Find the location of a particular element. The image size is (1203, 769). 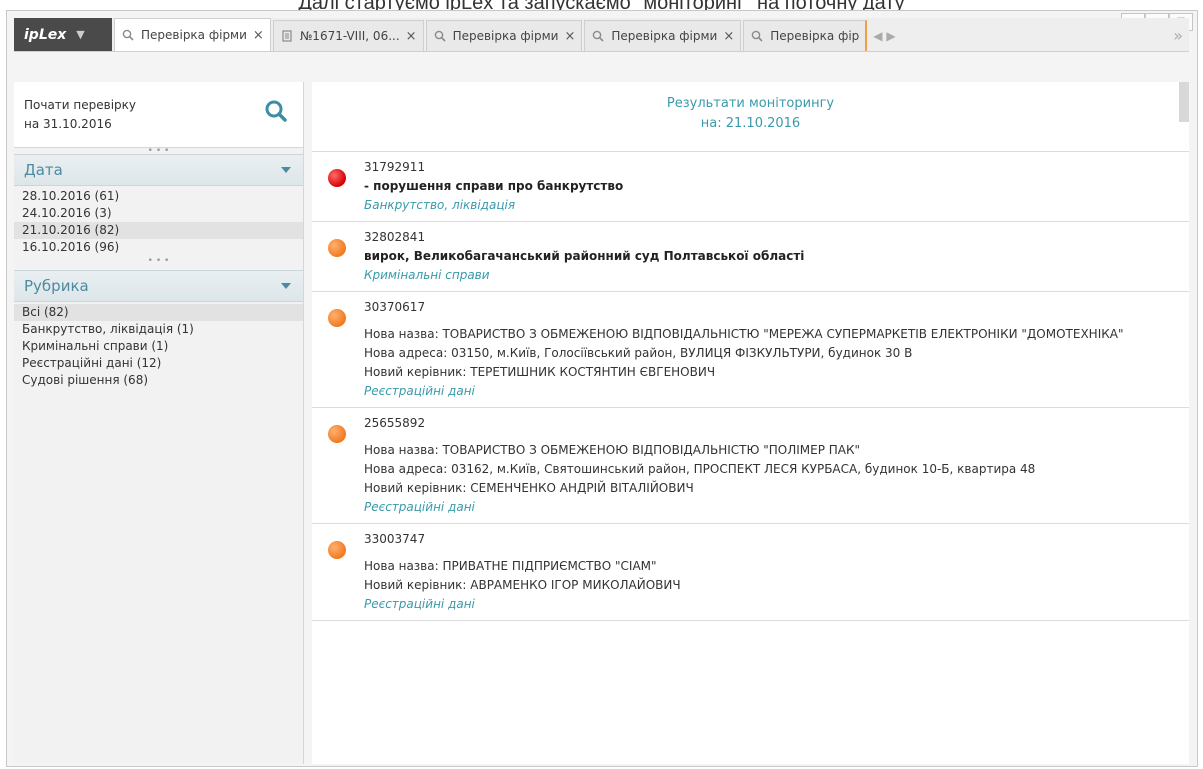

start-check-panel: Почати перевірку на 31.10.2016 is located at coordinates (158, 115).